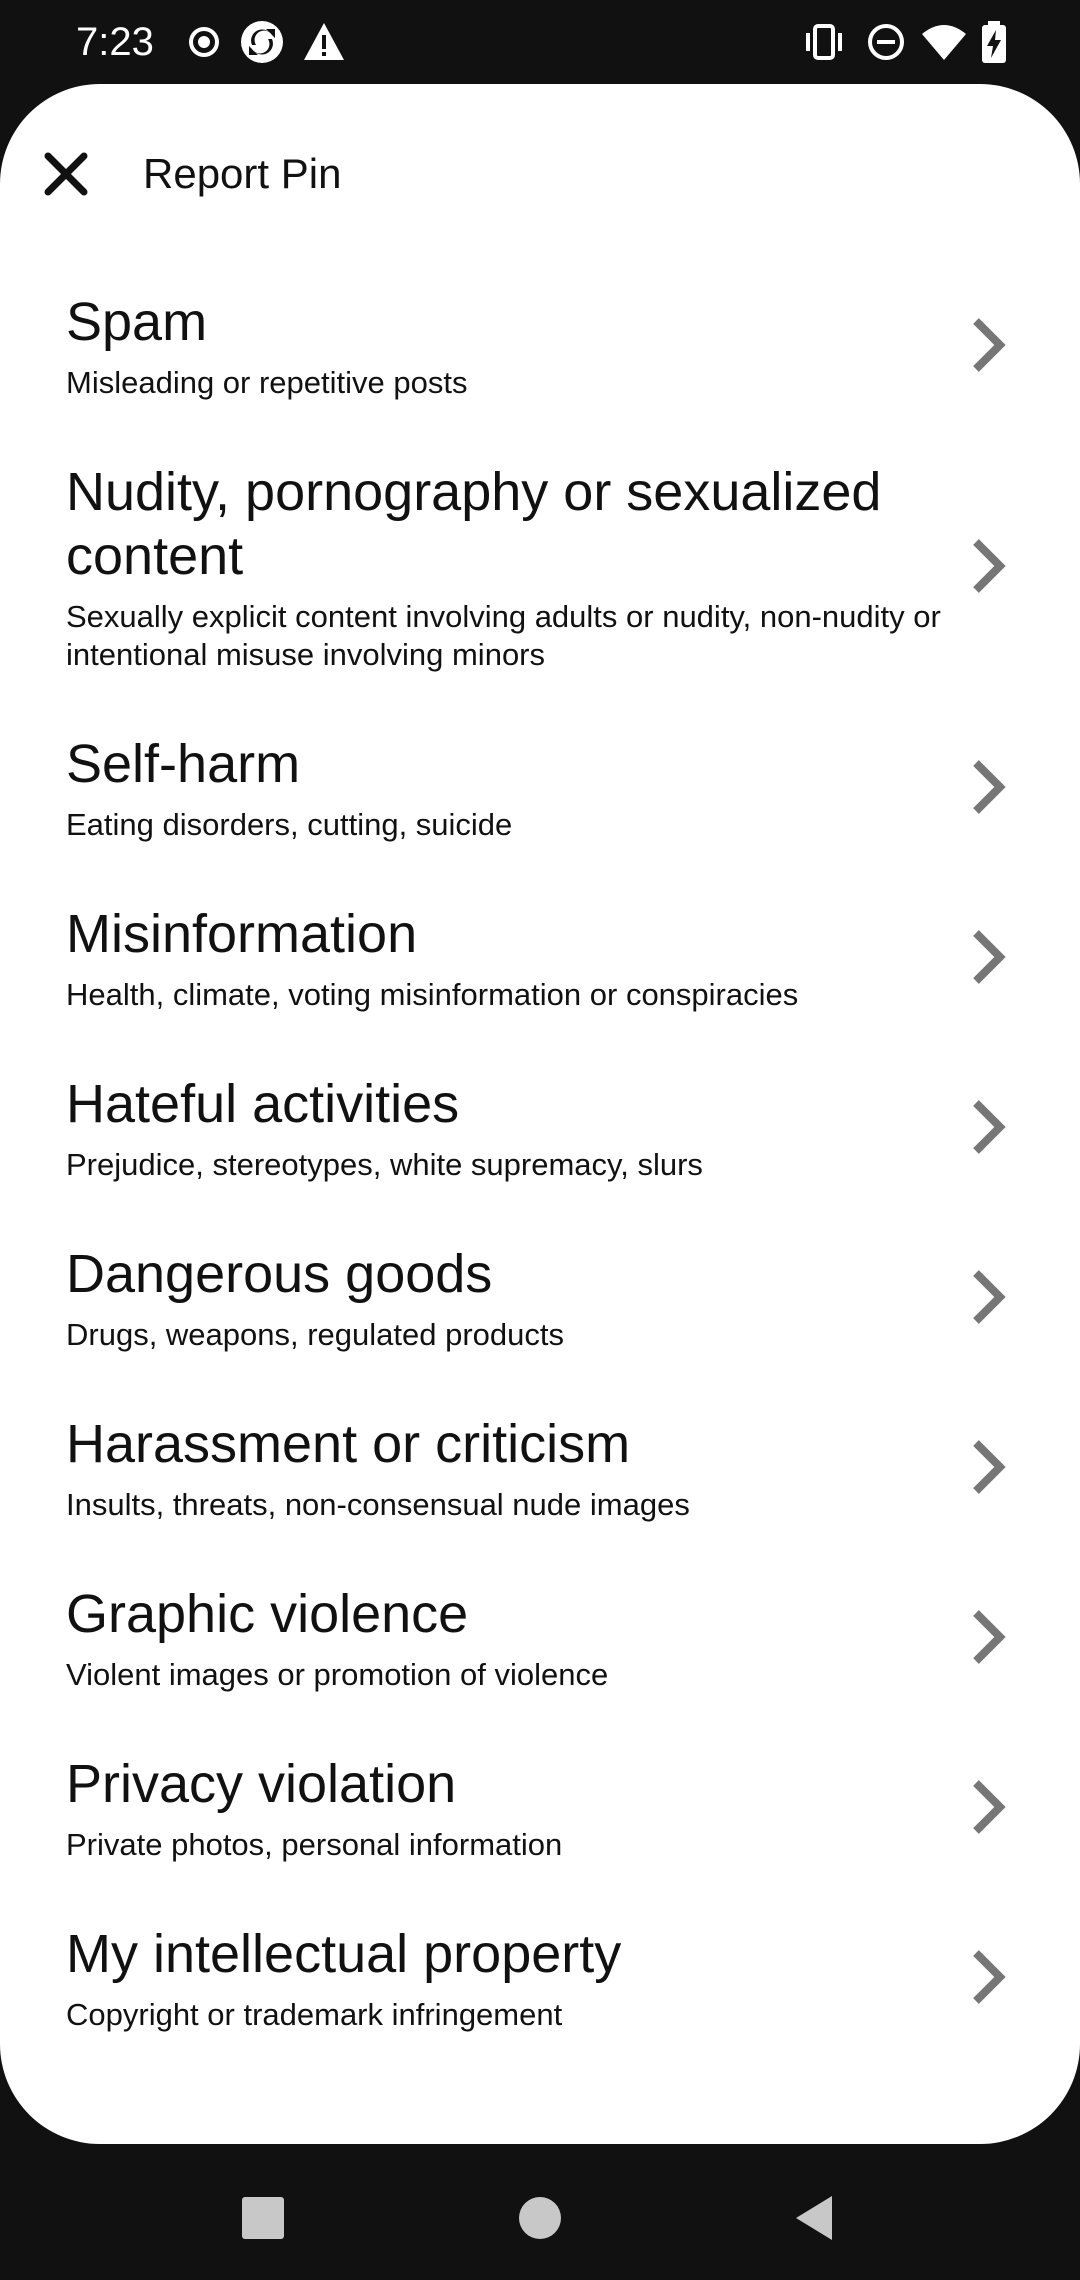 The width and height of the screenshot is (1080, 2280). I want to click on reason-title: Spam, so click(137, 322).